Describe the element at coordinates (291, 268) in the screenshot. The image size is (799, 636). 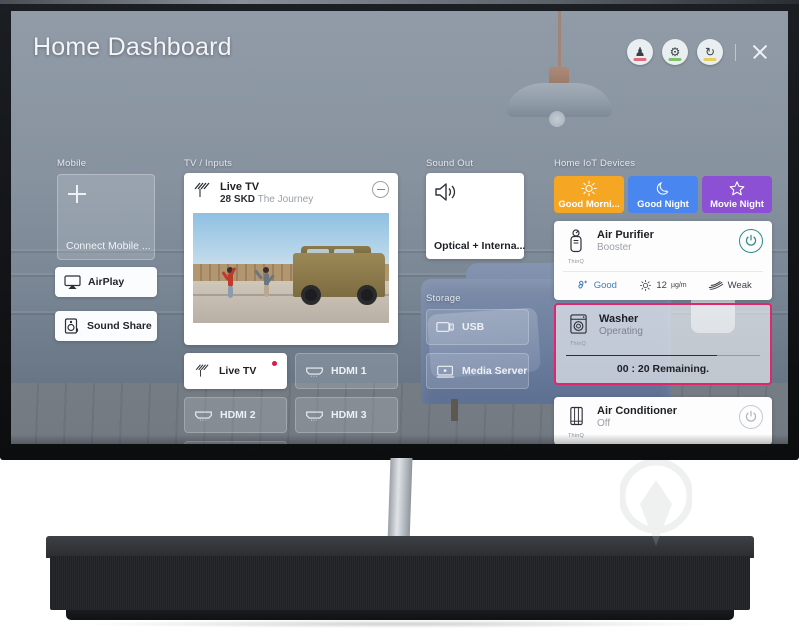
I see `live-tv-thumbnail` at that location.